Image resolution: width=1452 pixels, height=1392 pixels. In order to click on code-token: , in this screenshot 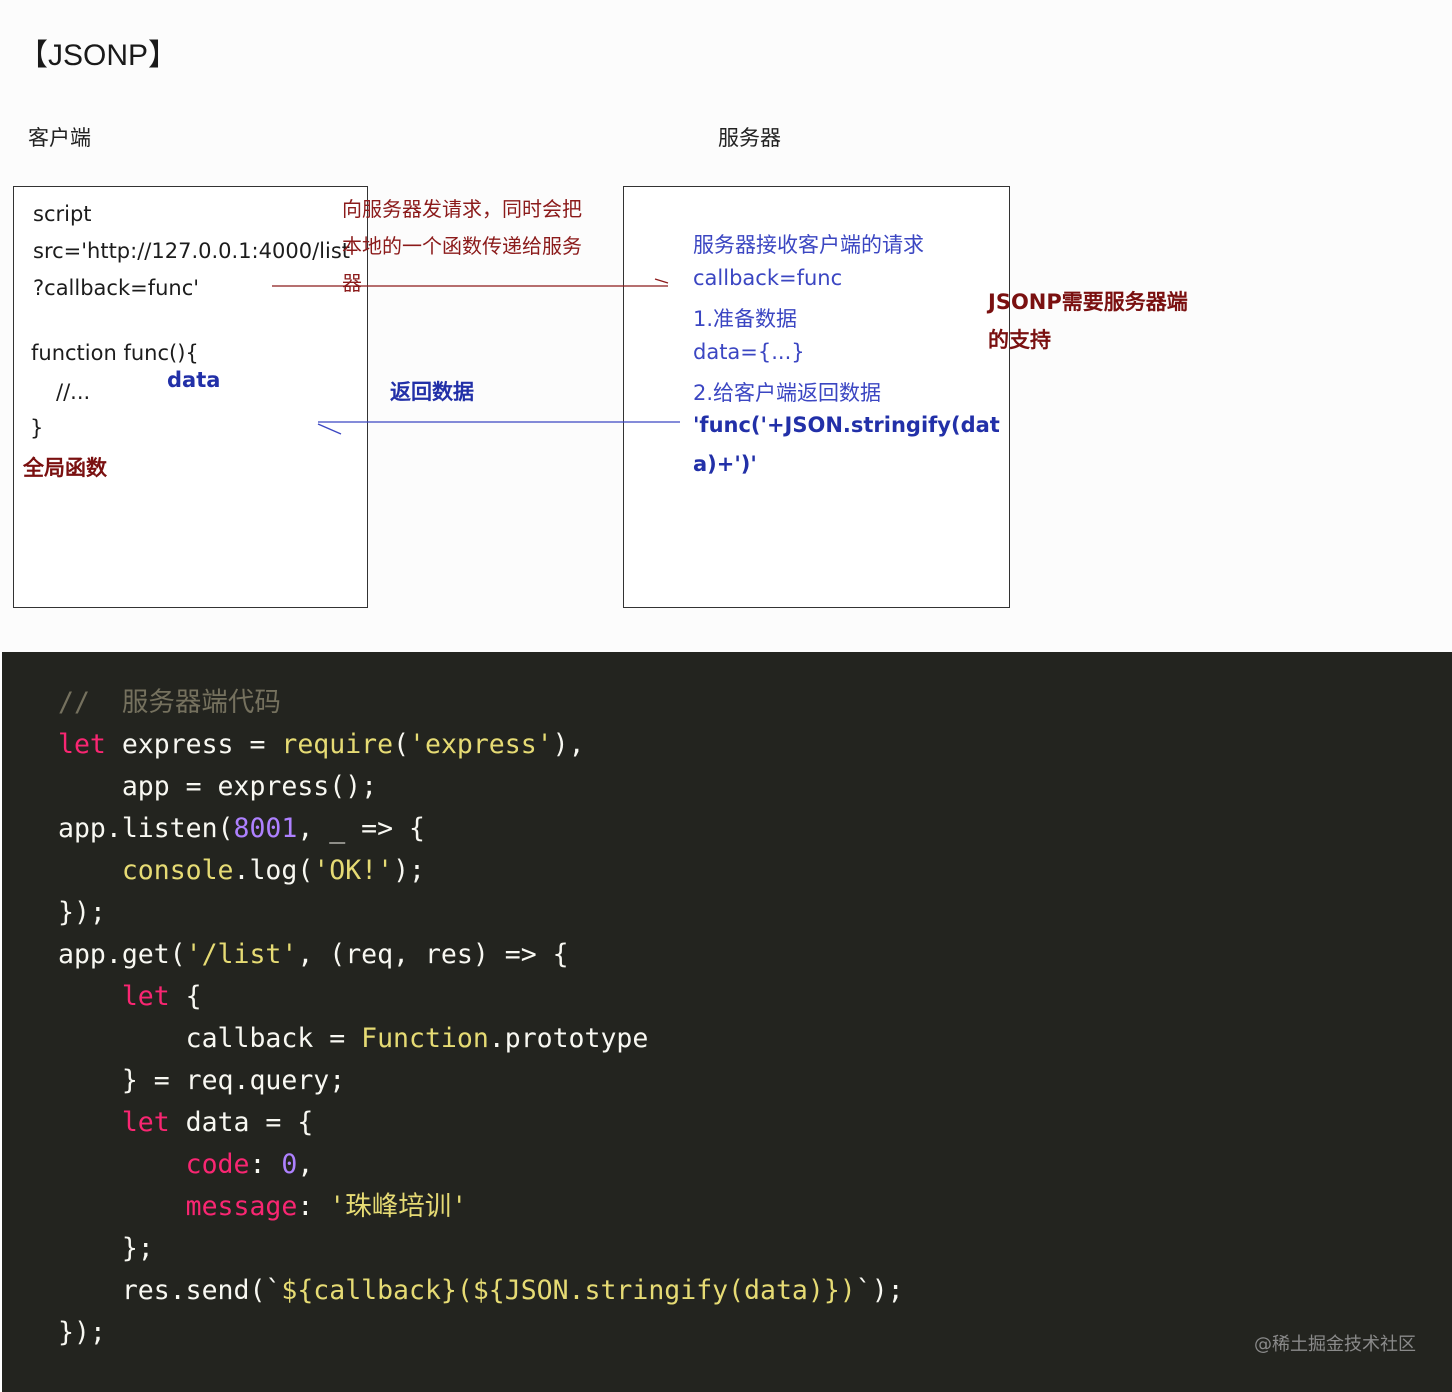, I will do `click(305, 1164)`.